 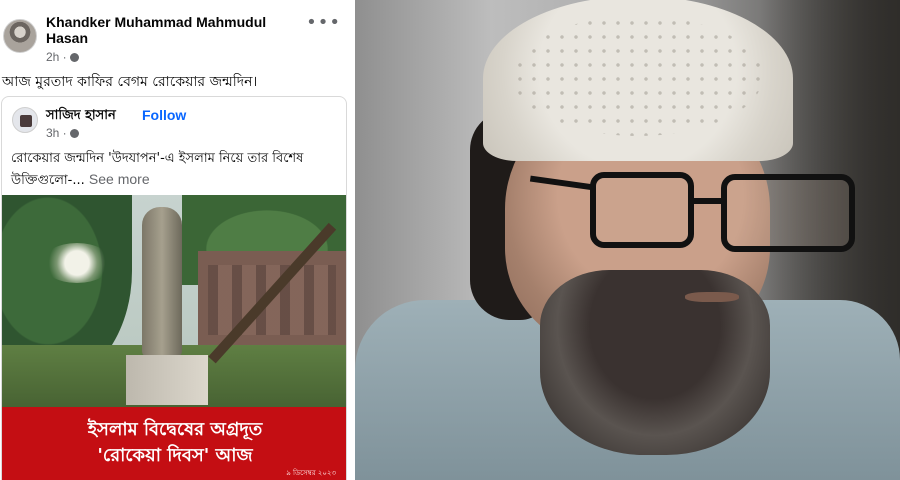 I want to click on more-horizontal-icon: •••, so click(x=323, y=23).